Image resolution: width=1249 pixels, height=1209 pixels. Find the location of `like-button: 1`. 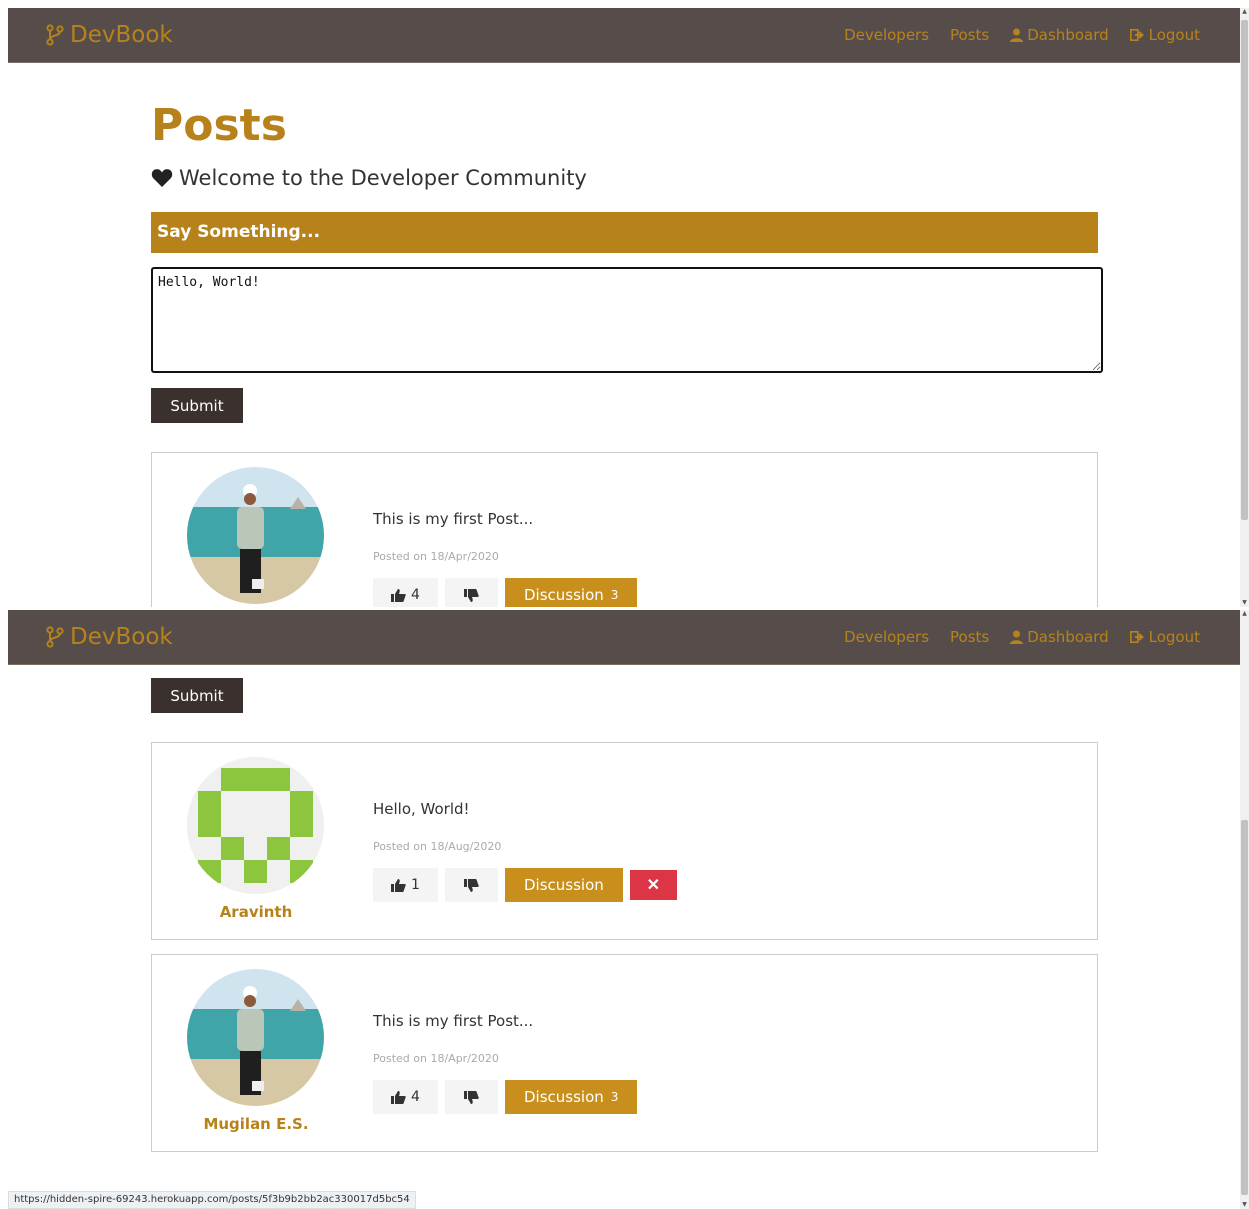

like-button: 1 is located at coordinates (405, 885).